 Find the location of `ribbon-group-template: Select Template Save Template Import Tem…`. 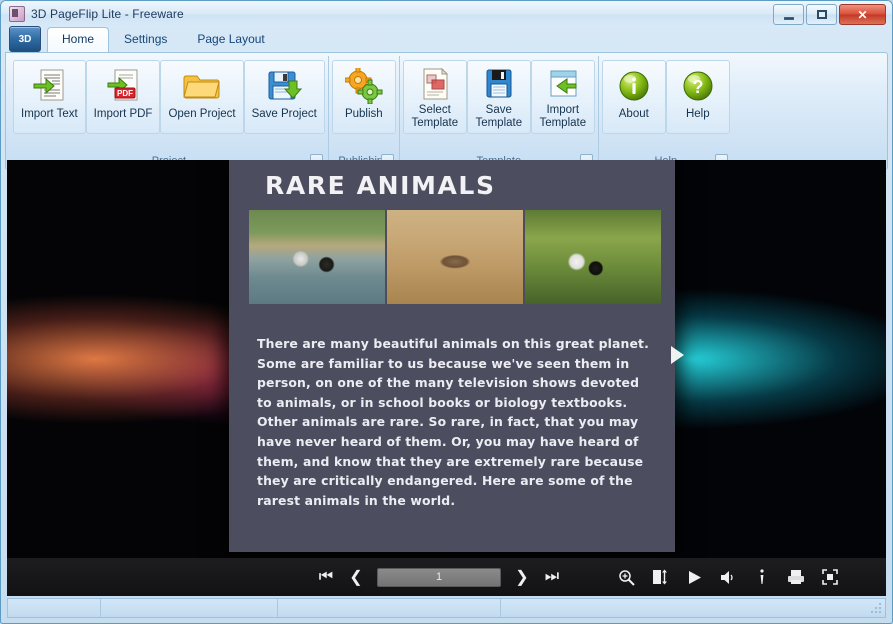

ribbon-group-template: Select Template Save Template Import Tem… is located at coordinates (498, 112).